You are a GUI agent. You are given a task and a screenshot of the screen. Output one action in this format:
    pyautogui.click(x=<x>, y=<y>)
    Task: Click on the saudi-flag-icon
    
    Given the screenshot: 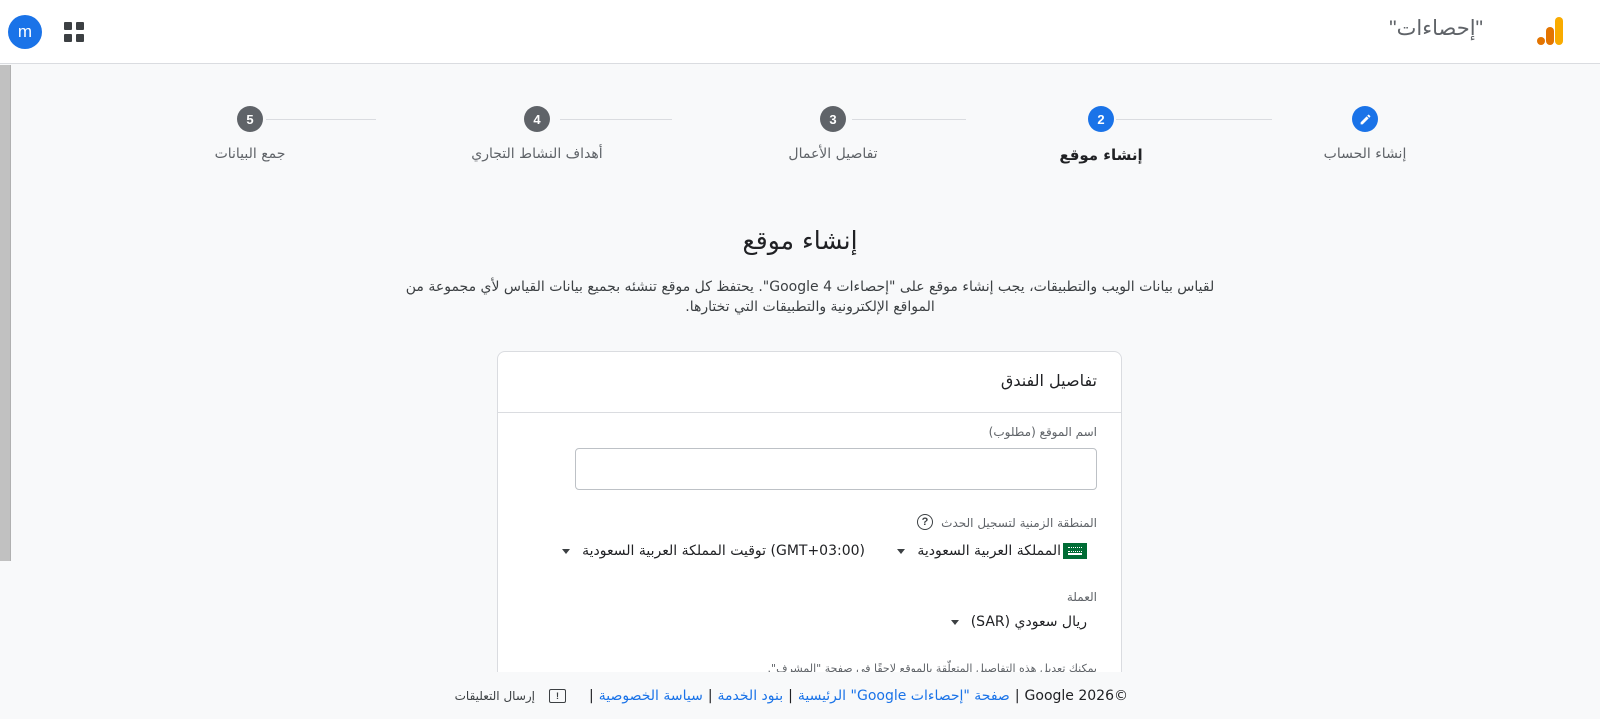 What is the action you would take?
    pyautogui.click(x=1075, y=551)
    